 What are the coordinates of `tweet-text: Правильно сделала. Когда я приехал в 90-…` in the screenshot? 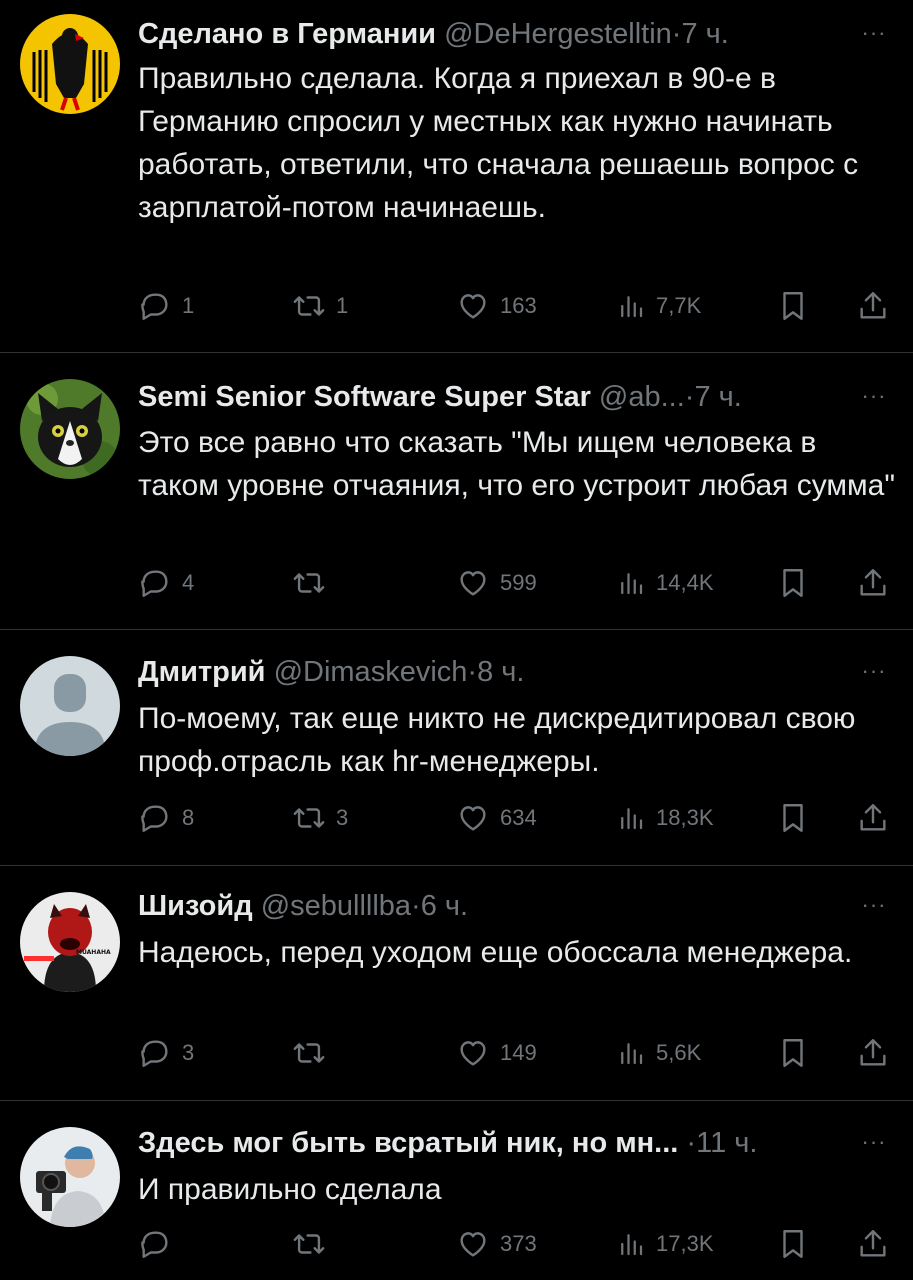 It's located at (498, 143).